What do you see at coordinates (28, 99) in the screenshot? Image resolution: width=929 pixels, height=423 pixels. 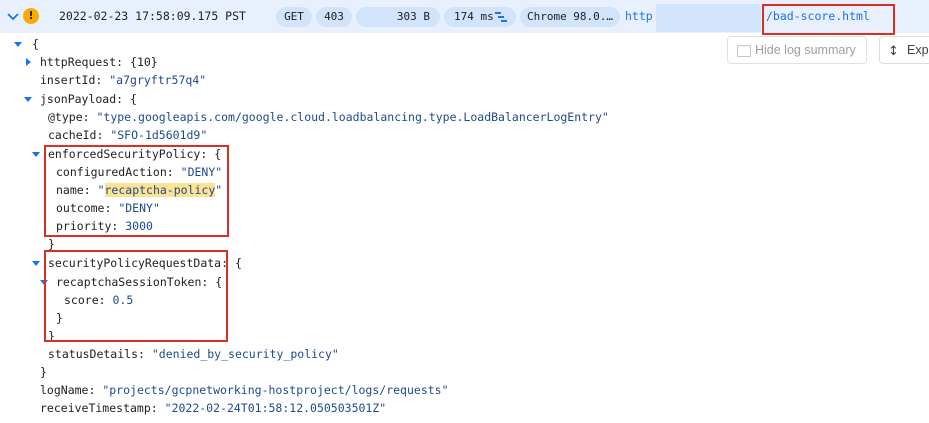 I see `collapse-jsonpayload-icon` at bounding box center [28, 99].